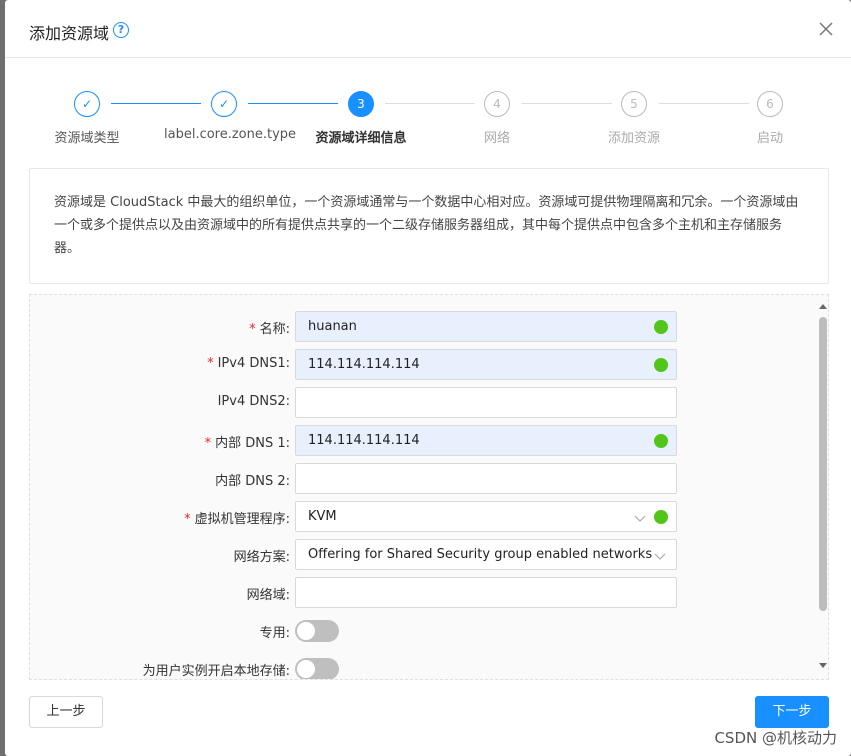  I want to click on ipv4-dns1-label: IPv4 DNS1, so click(251, 363).